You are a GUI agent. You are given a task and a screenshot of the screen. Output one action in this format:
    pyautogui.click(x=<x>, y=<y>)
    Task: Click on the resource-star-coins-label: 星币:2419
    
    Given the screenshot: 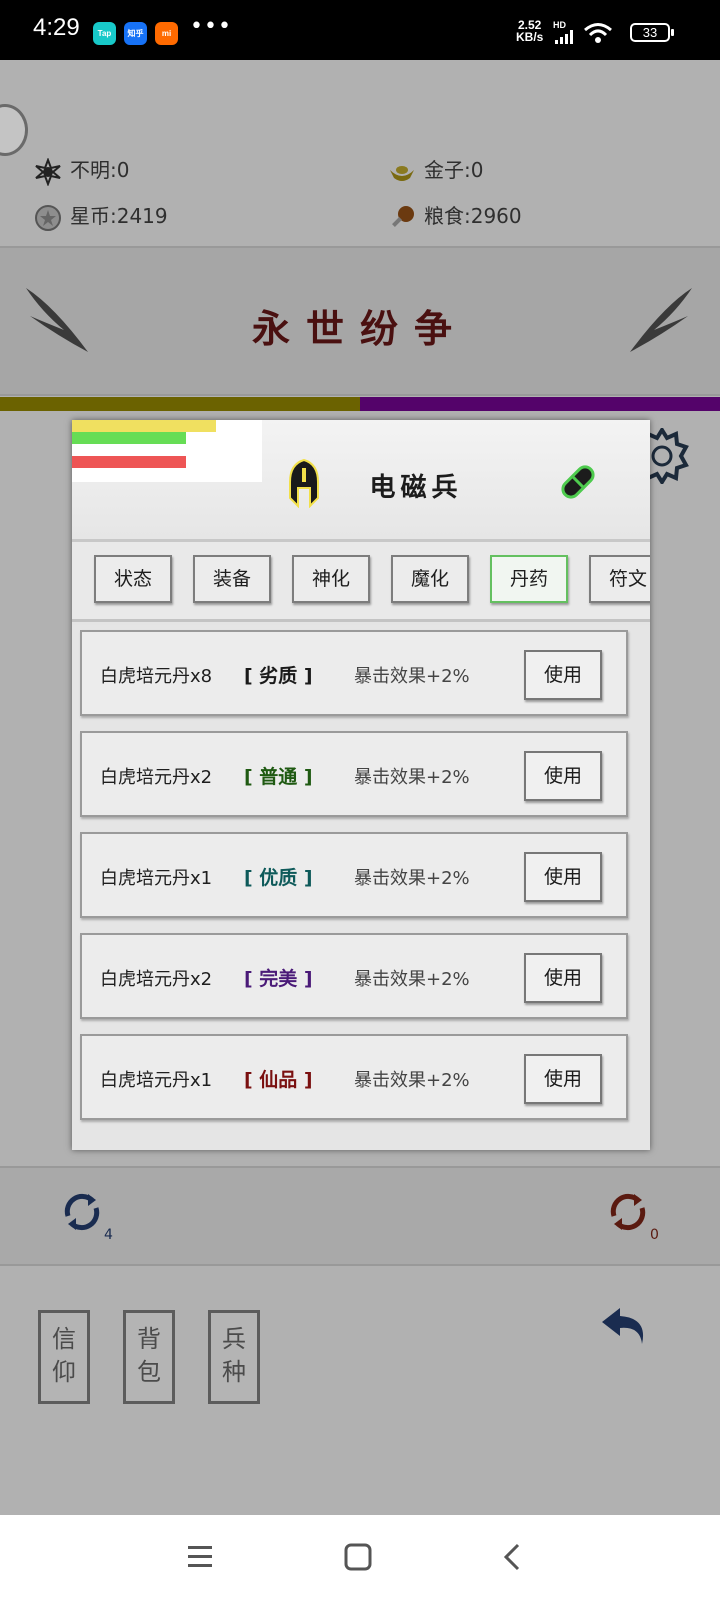 What is the action you would take?
    pyautogui.click(x=119, y=216)
    